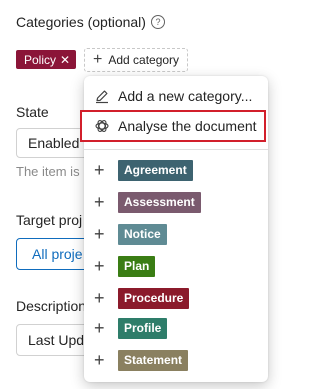  I want to click on menu-divider, so click(176, 149).